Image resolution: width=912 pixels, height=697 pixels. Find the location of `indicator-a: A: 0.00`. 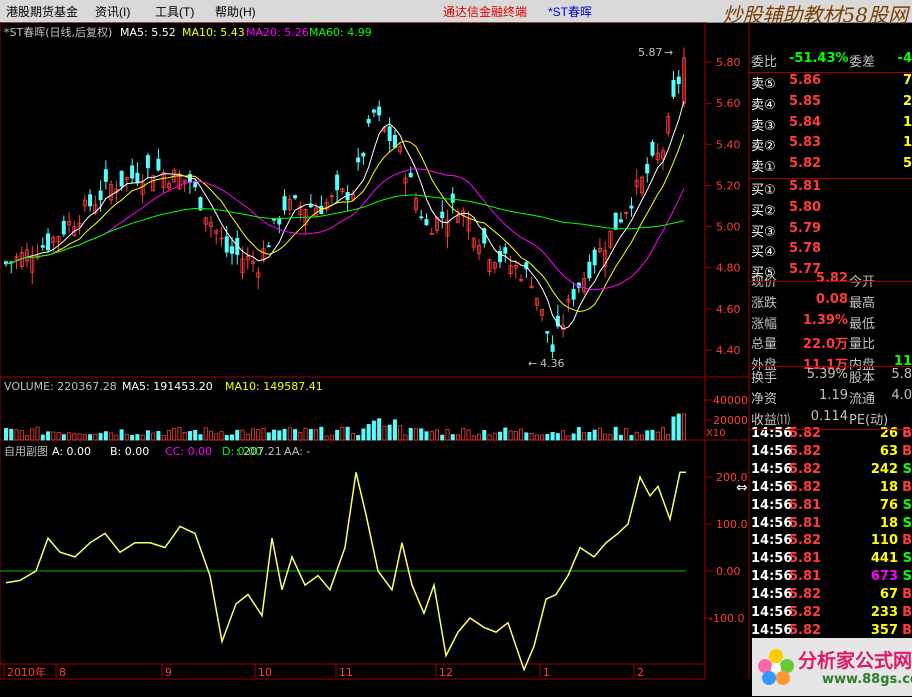

indicator-a: A: 0.00 is located at coordinates (71, 451).